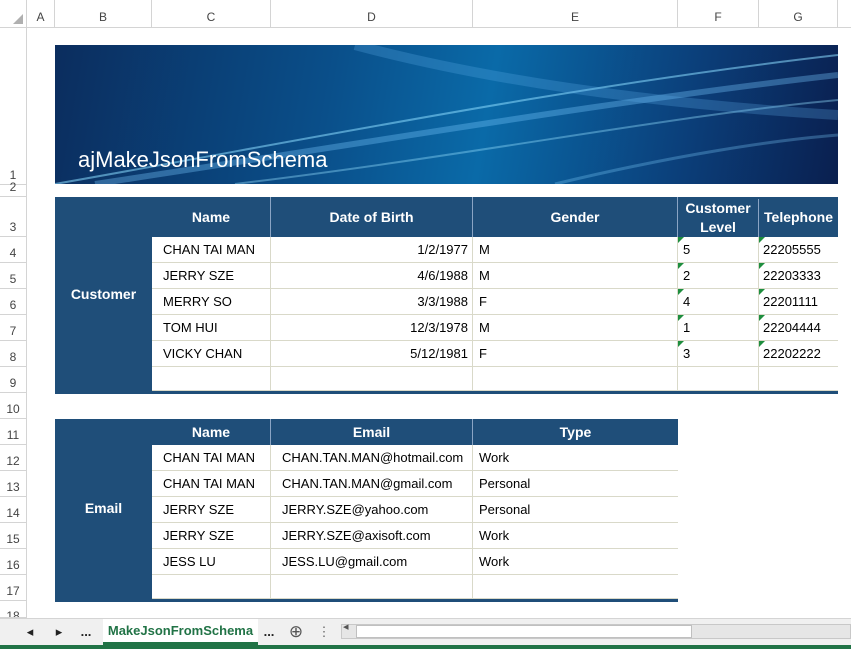  Describe the element at coordinates (798, 250) in the screenshot. I see `customer-cell: 22205555` at that location.